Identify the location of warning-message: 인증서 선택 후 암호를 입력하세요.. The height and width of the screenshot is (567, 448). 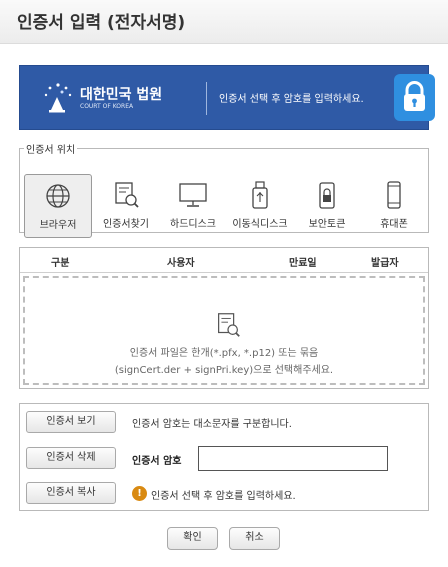
(223, 496).